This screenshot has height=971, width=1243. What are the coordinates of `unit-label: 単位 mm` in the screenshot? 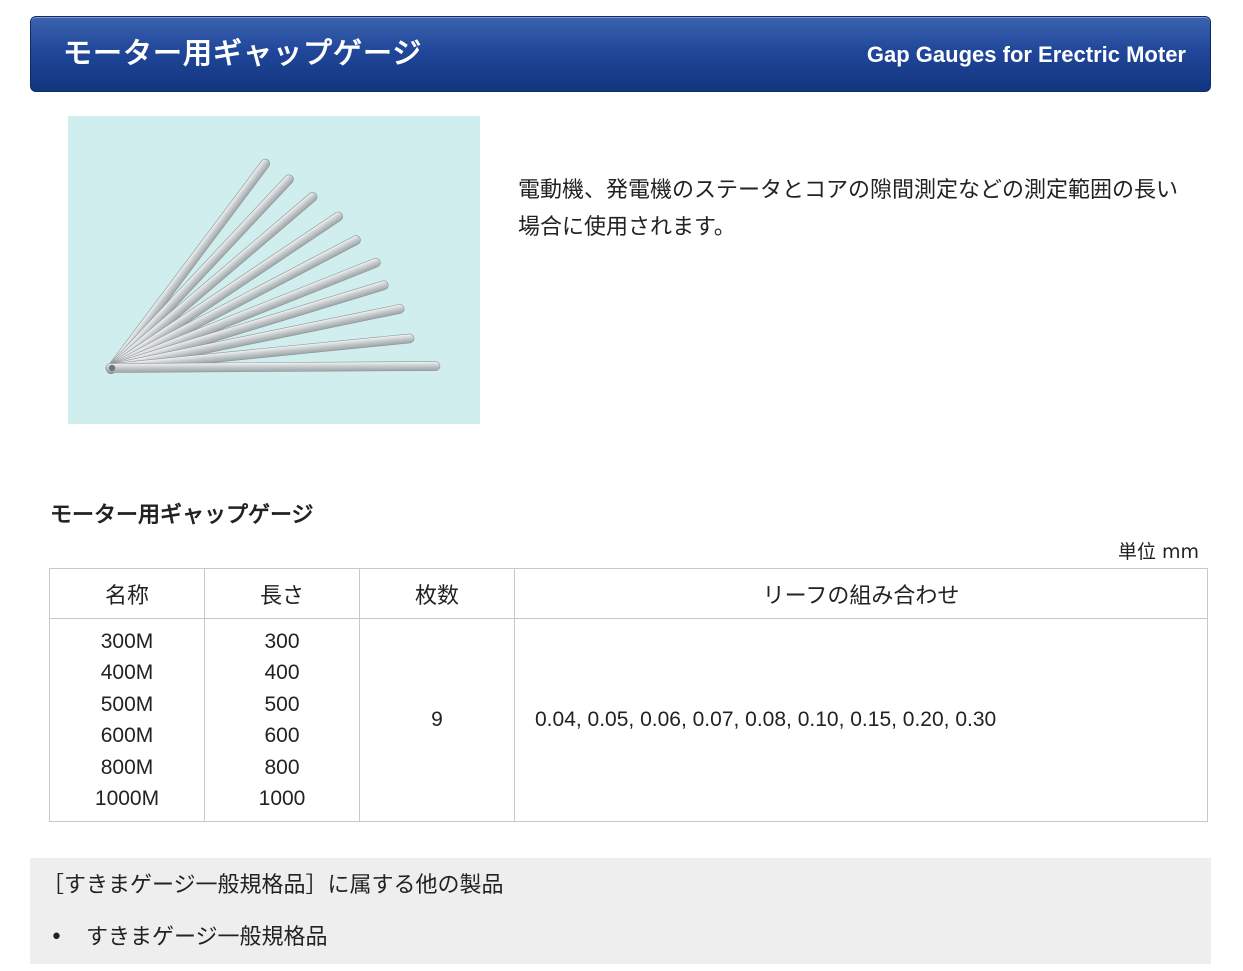 It's located at (1158, 552).